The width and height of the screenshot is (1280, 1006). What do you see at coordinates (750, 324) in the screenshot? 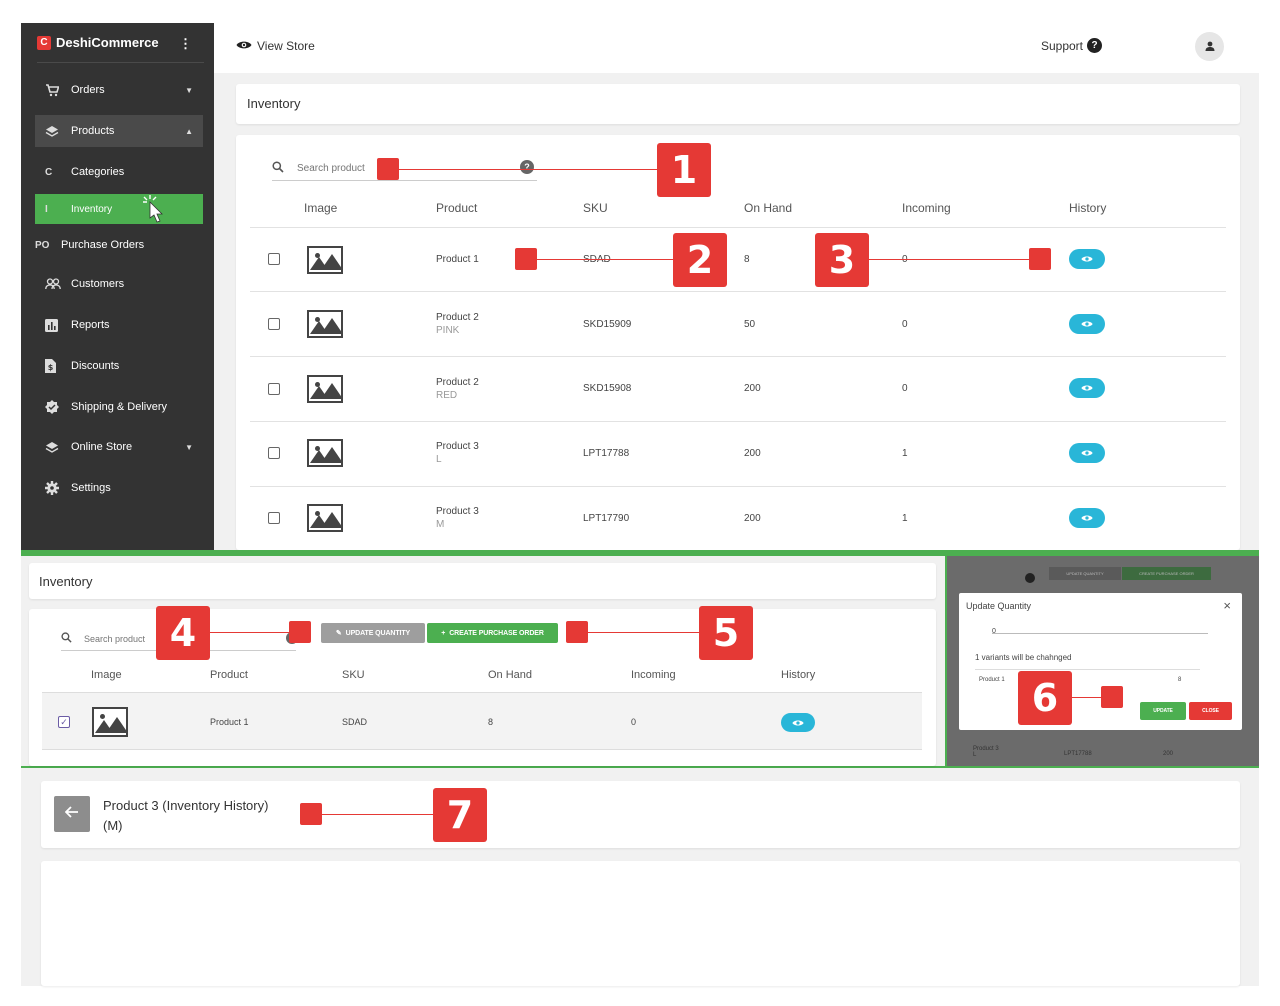
I see `on-hand: 50` at bounding box center [750, 324].